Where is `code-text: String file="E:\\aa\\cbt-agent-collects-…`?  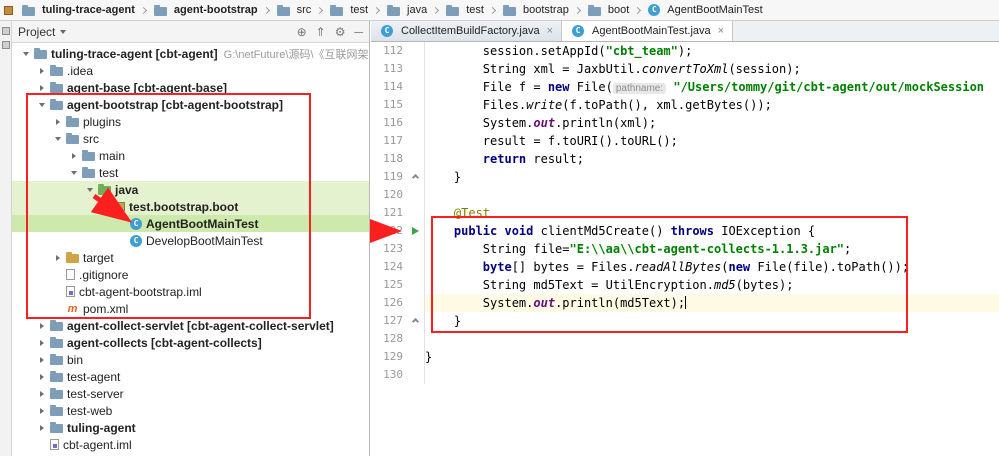
code-text: String file="E:\\aa\\cbt-agent-collects-… is located at coordinates (712, 249).